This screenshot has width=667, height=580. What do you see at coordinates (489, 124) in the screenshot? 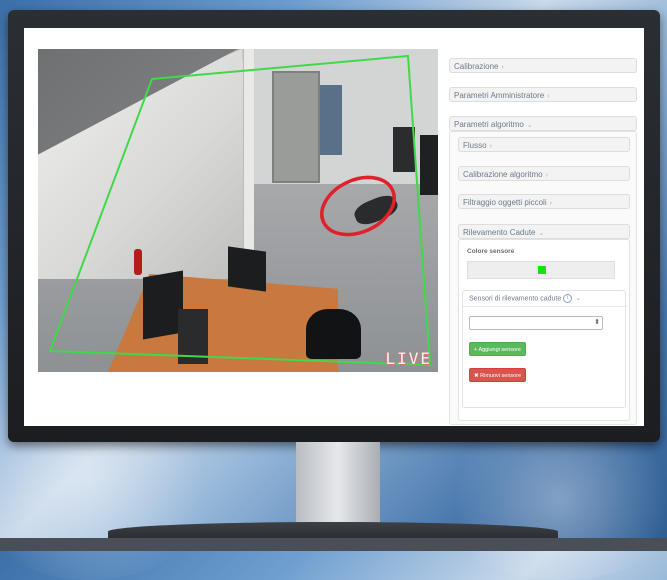
I see `accordion-label: Parametri algoritmo` at bounding box center [489, 124].